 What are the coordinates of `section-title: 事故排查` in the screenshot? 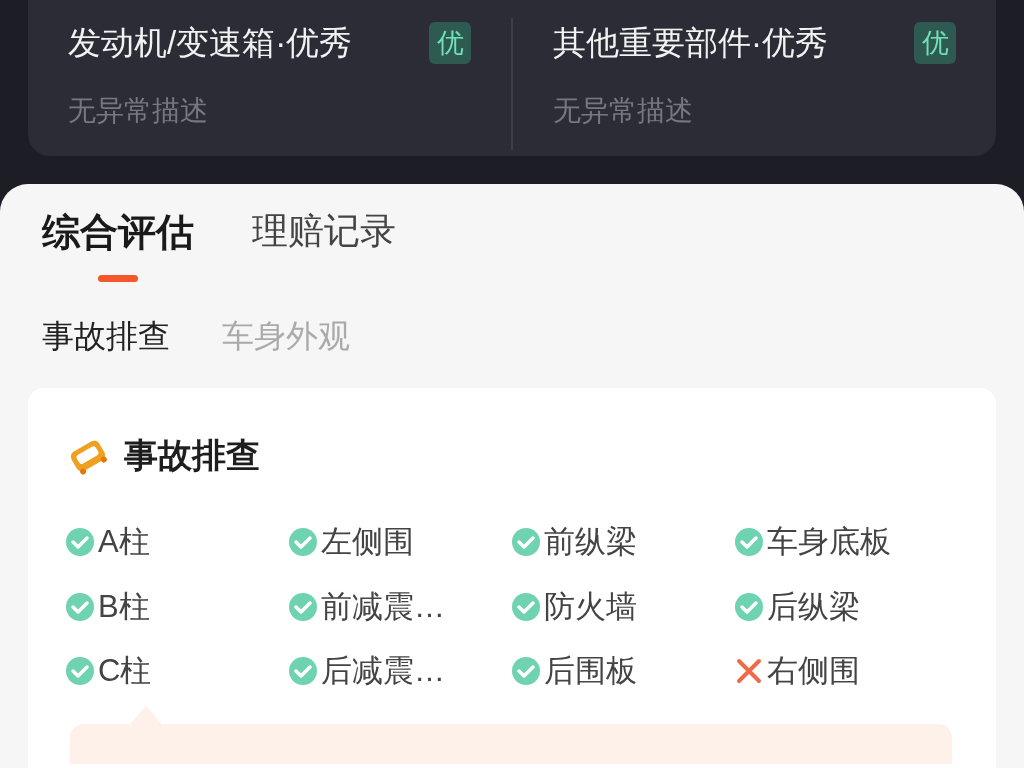 It's located at (192, 455).